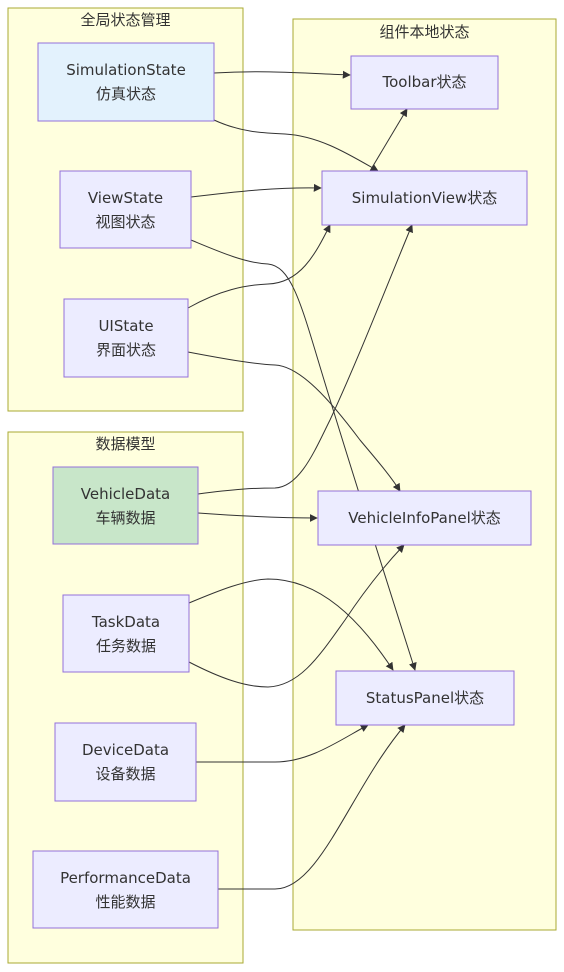 The width and height of the screenshot is (564, 972). I want to click on node-performance-data-label: 性能数据, so click(125, 902).